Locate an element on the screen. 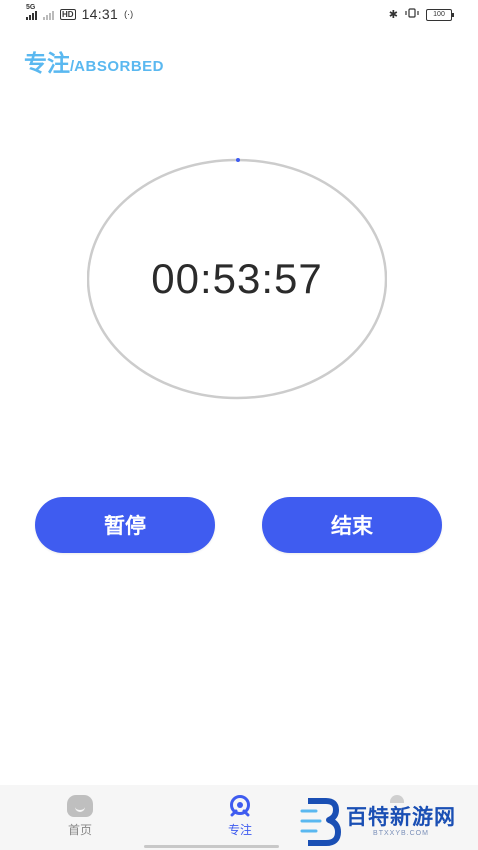  status-bar: 5G HD 14:31 (·) ✱ 100 is located at coordinates (239, 15).